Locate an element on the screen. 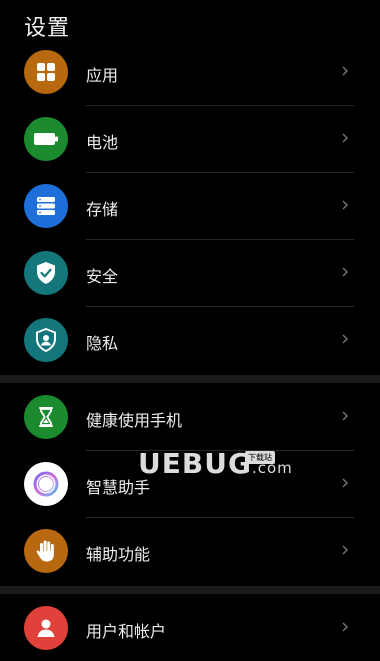  assistant-icon is located at coordinates (46, 484).